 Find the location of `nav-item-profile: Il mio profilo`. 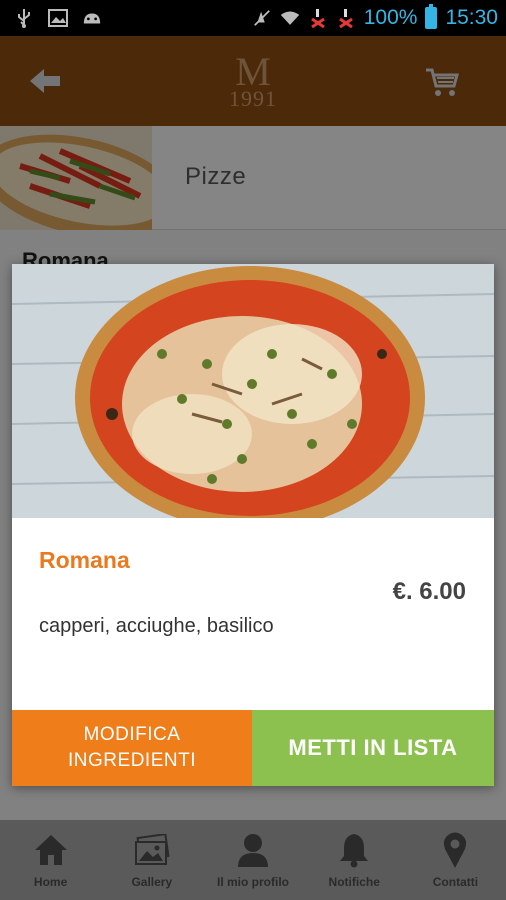

nav-item-profile: Il mio profilo is located at coordinates (252, 860).